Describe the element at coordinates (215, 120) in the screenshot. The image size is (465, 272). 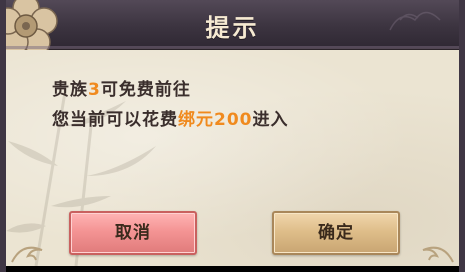
I see `cost-value: 绑元200` at that location.